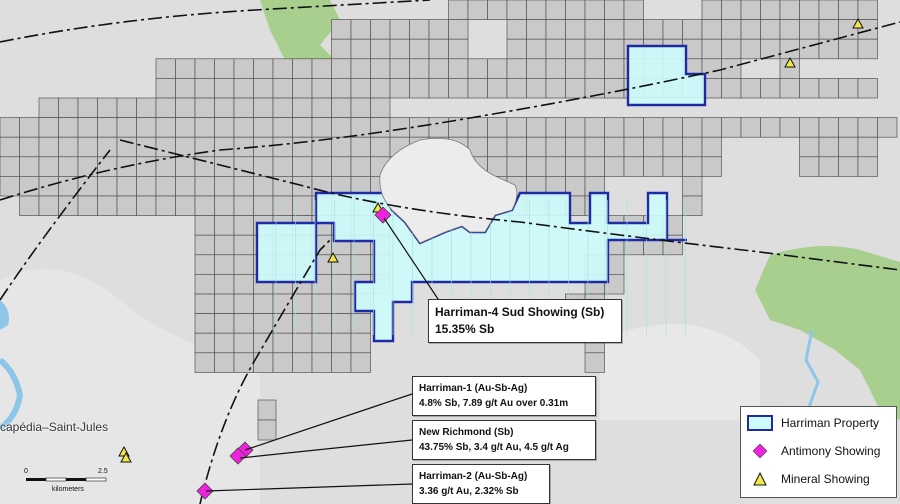  Describe the element at coordinates (831, 451) in the screenshot. I see `legend-label: Antimony Showing` at that location.